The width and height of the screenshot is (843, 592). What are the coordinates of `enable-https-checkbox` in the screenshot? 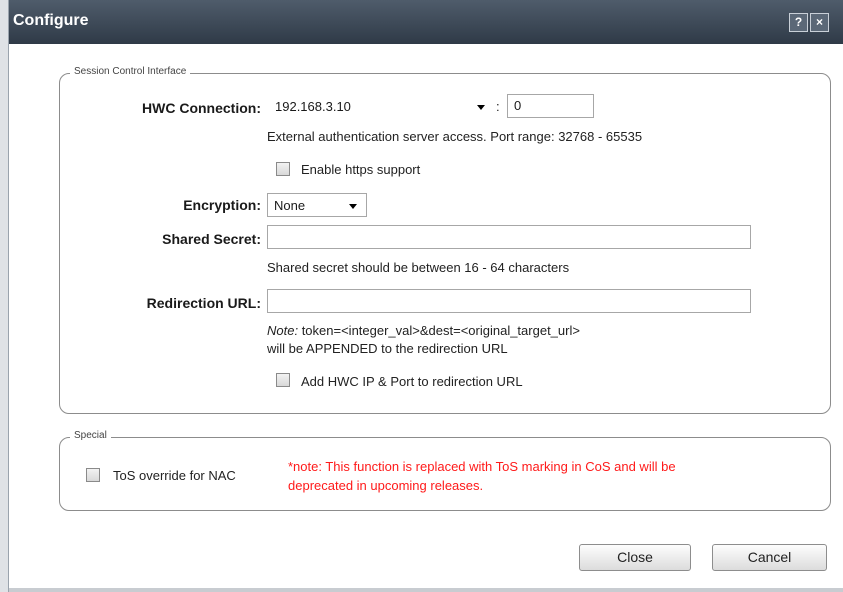 It's located at (283, 169).